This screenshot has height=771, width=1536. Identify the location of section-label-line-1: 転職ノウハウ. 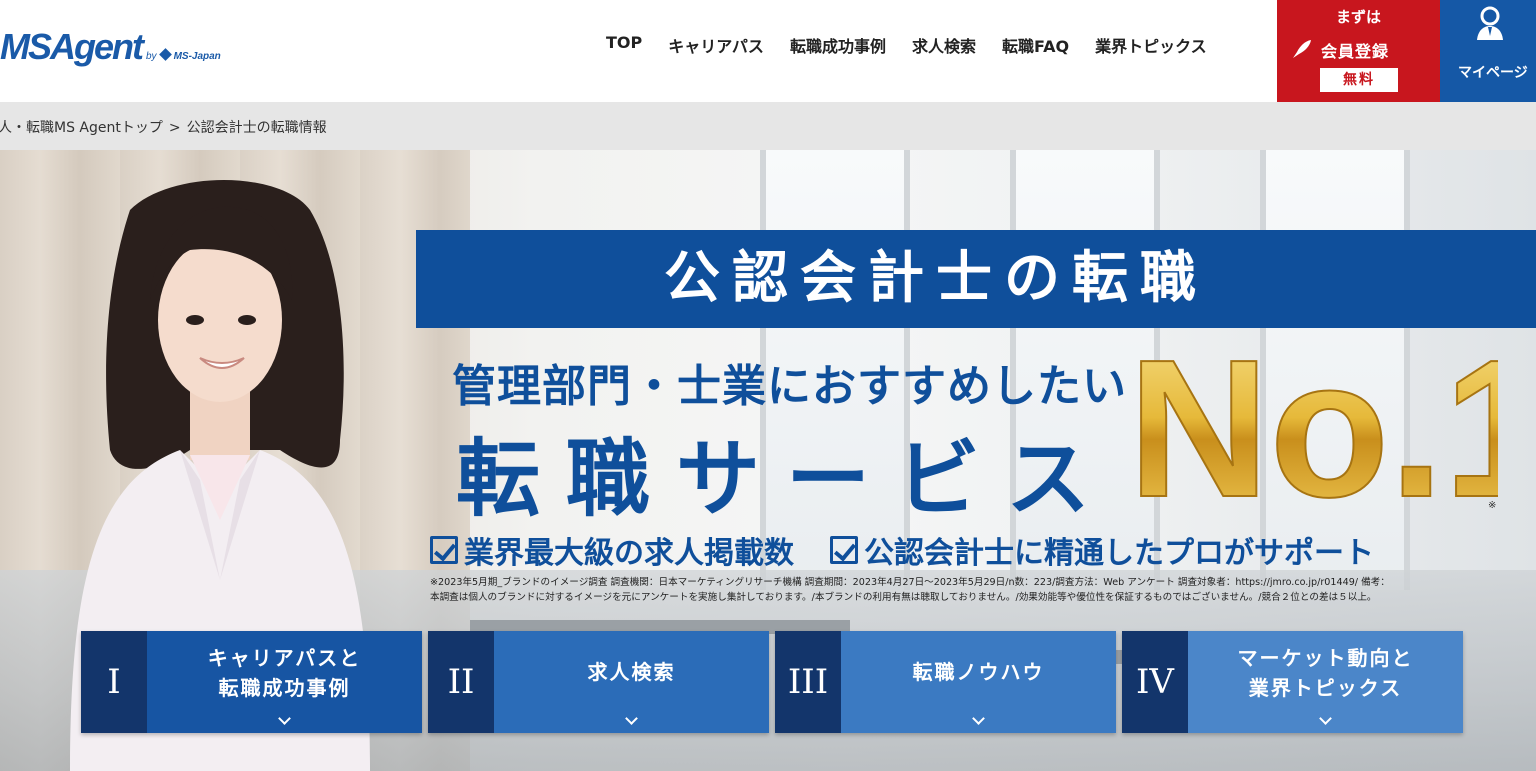
(978, 672).